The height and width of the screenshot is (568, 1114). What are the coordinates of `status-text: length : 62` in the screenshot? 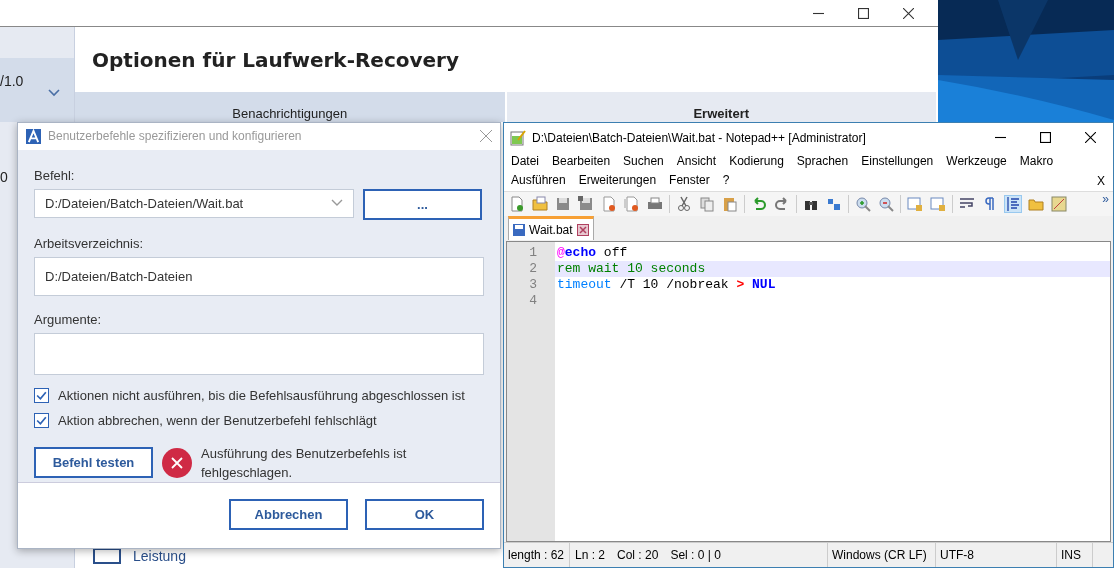 It's located at (537, 555).